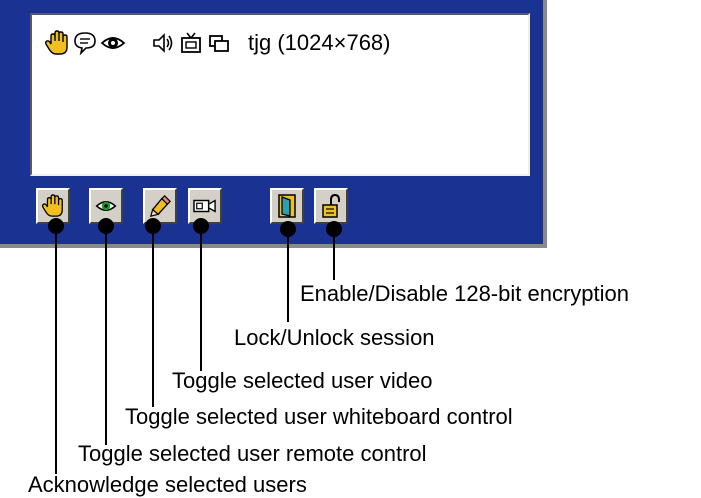 This screenshot has width=701, height=498. I want to click on encryption-callout-label: Enable/Disable 128-bit encryption, so click(464, 293).